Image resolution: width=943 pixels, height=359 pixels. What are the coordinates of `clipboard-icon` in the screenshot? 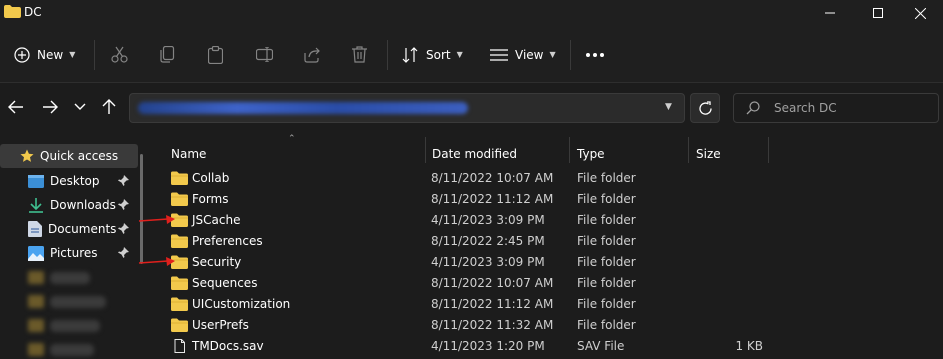 It's located at (215, 54).